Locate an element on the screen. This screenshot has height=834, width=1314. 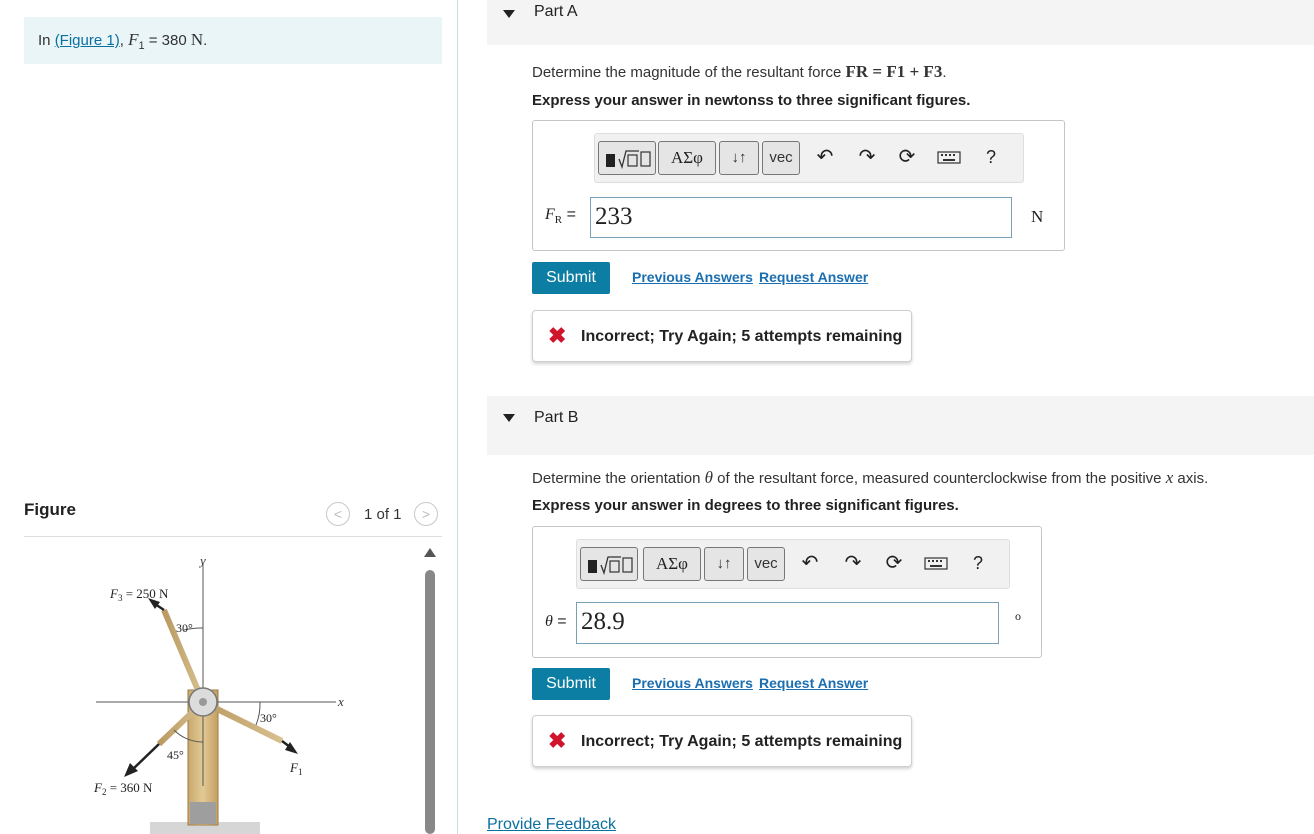
f1-label: F1 is located at coordinates (295, 768).